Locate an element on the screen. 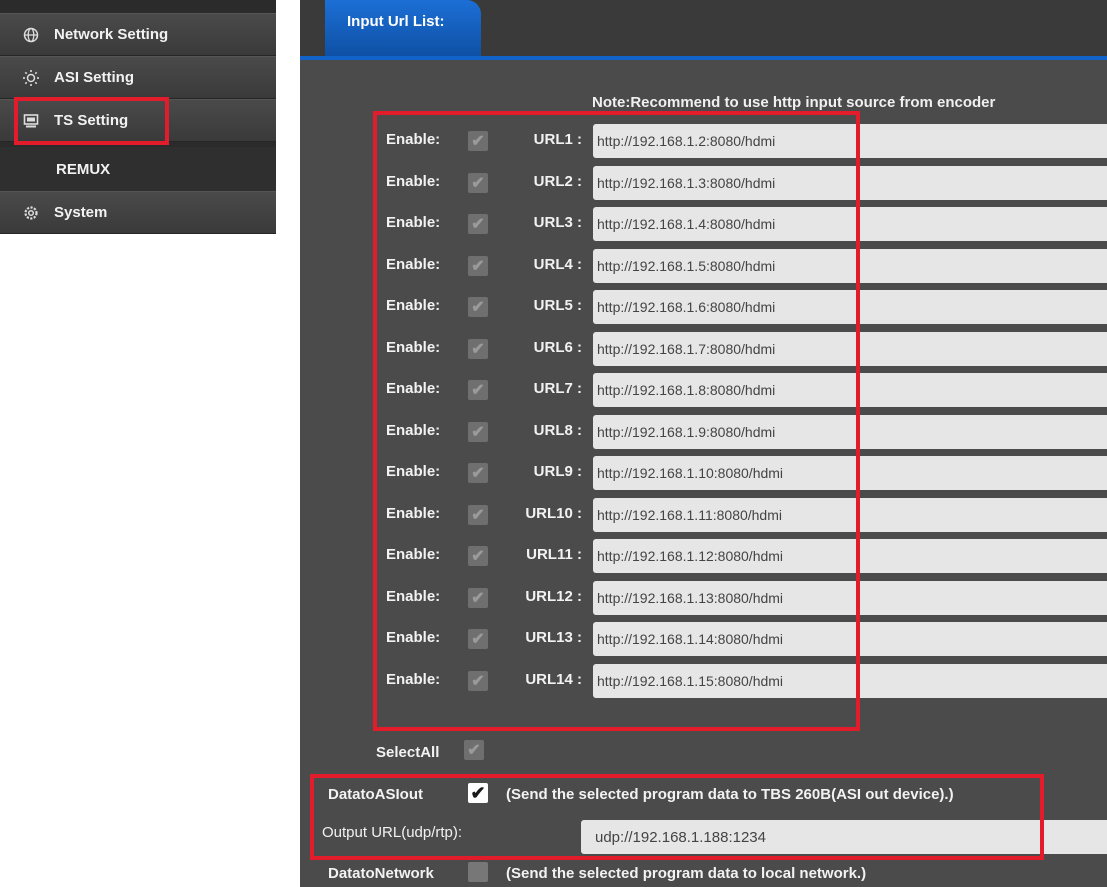 The width and height of the screenshot is (1107, 887). sidebar-item-asi-setting: ASI Setting is located at coordinates (138, 77).